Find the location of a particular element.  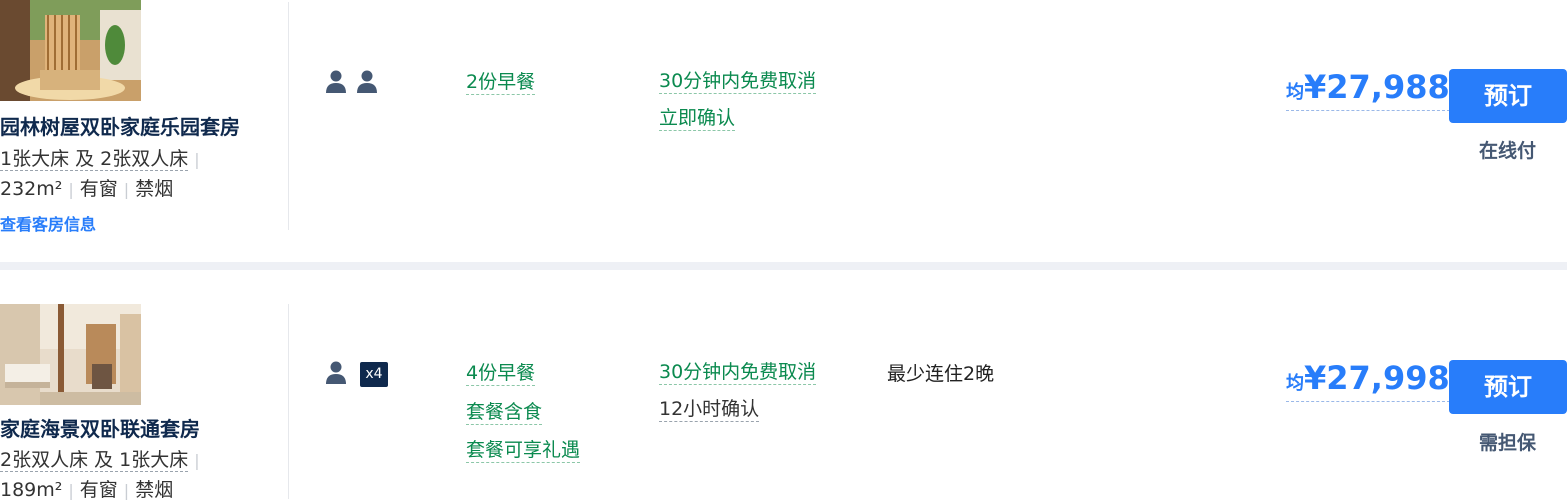

room-photo-treehouse is located at coordinates (70, 50).